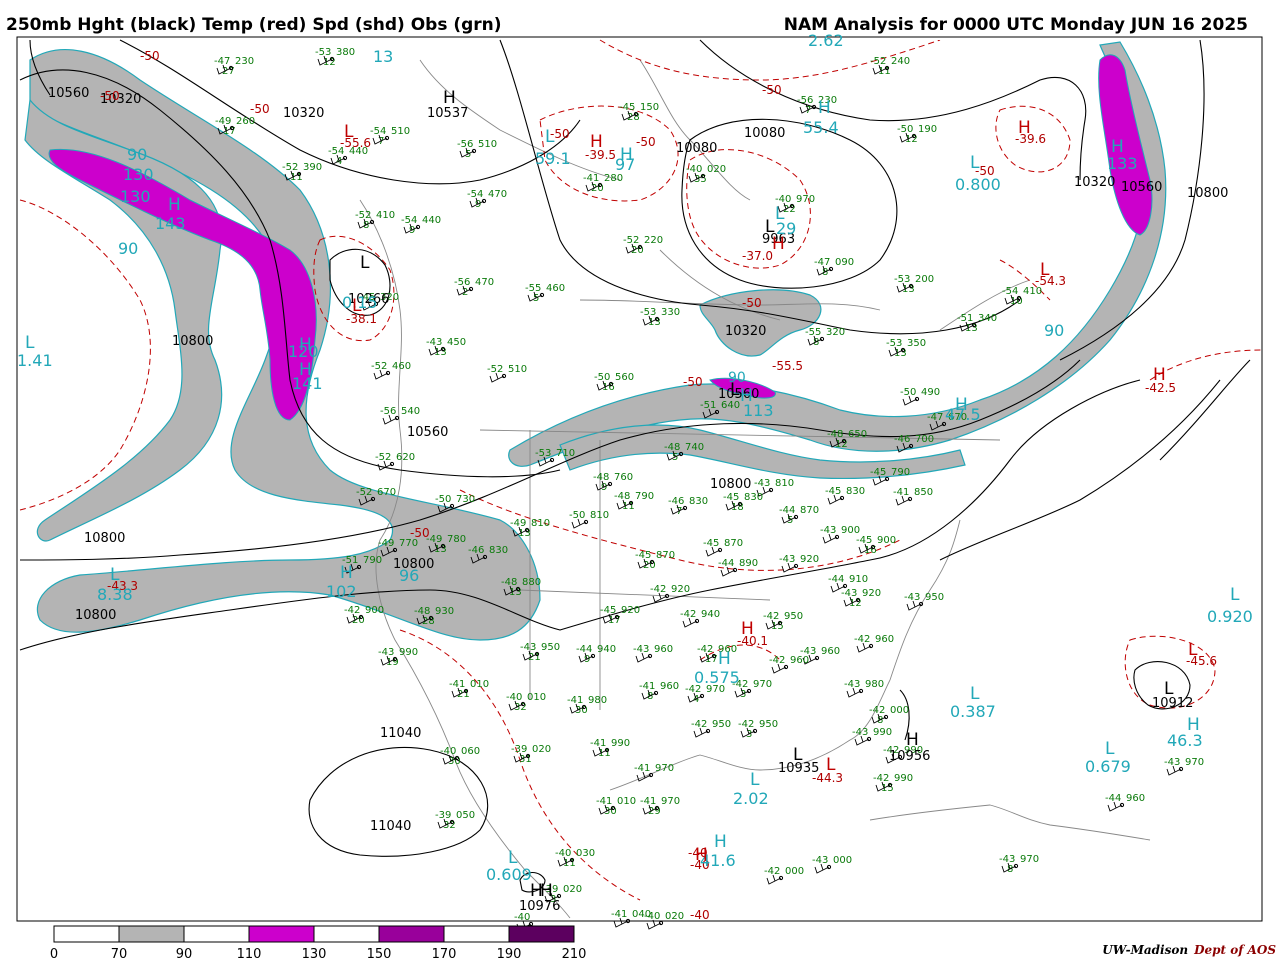  I want to click on station-obs: -51 34013, so click(977, 323).